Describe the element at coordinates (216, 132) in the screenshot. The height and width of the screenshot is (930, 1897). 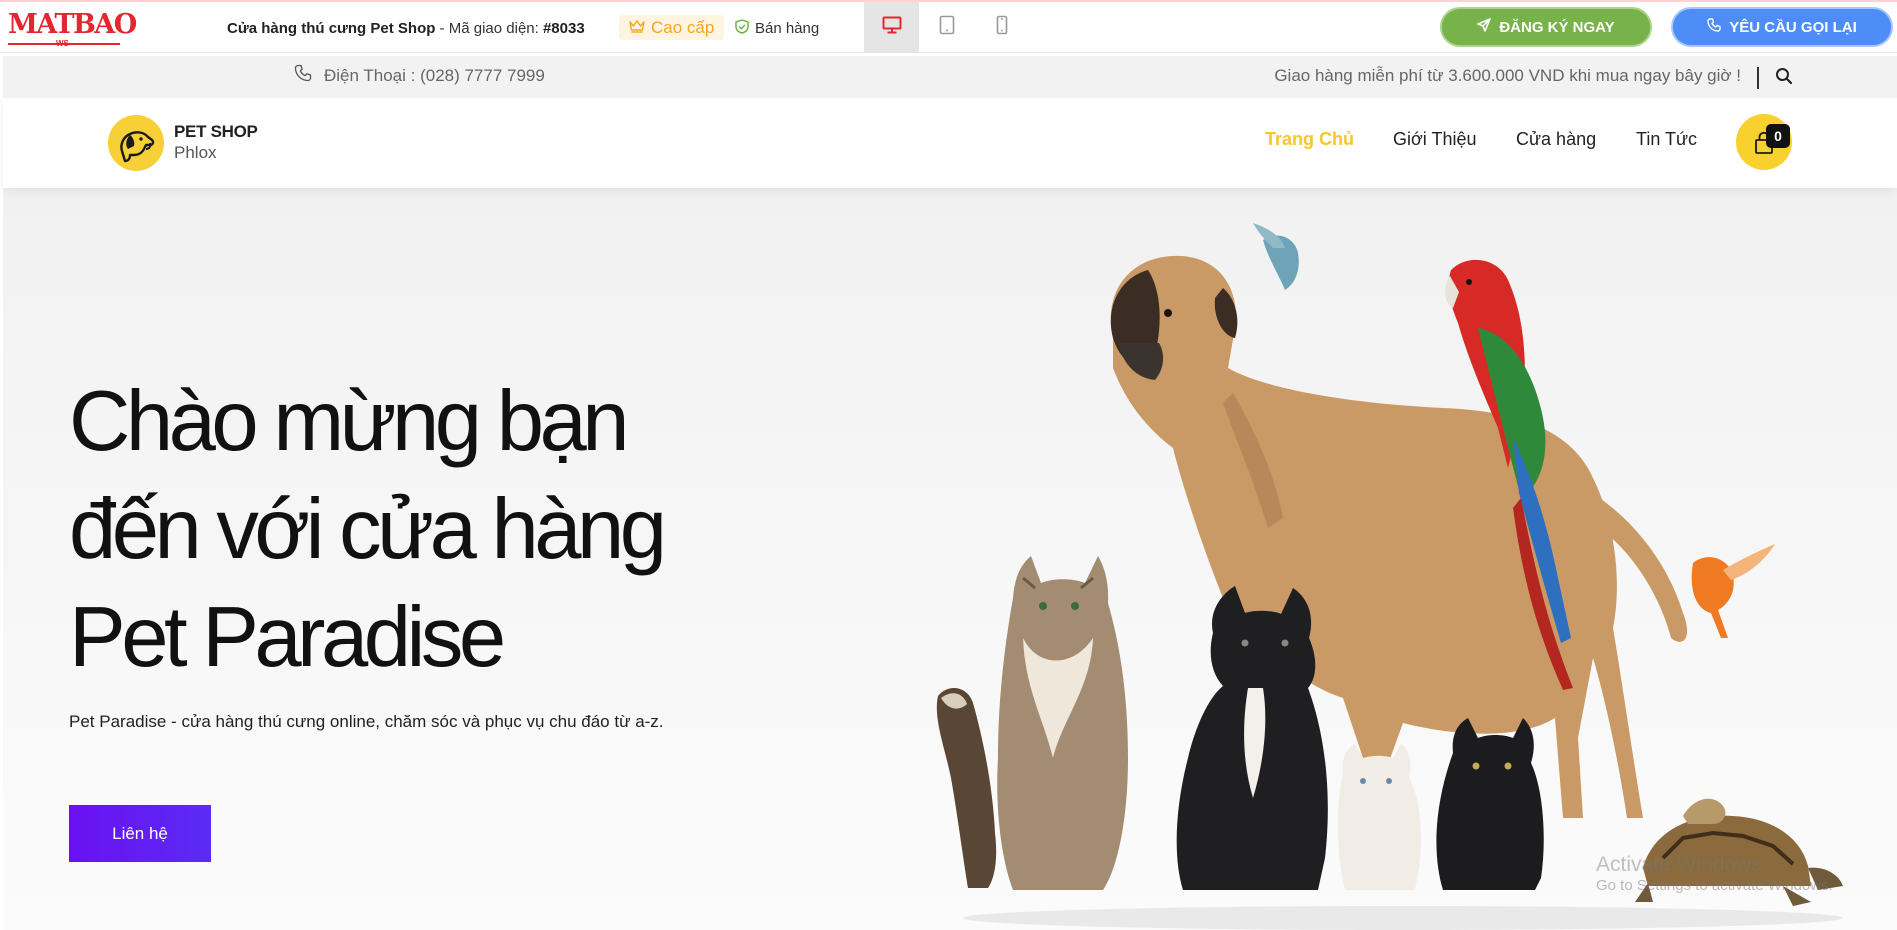
I see `logo-title: PET SHOP` at that location.